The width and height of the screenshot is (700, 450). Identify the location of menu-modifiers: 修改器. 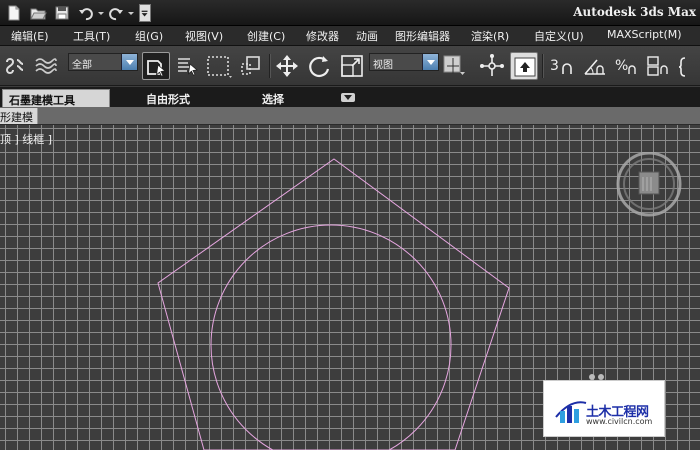
(322, 36).